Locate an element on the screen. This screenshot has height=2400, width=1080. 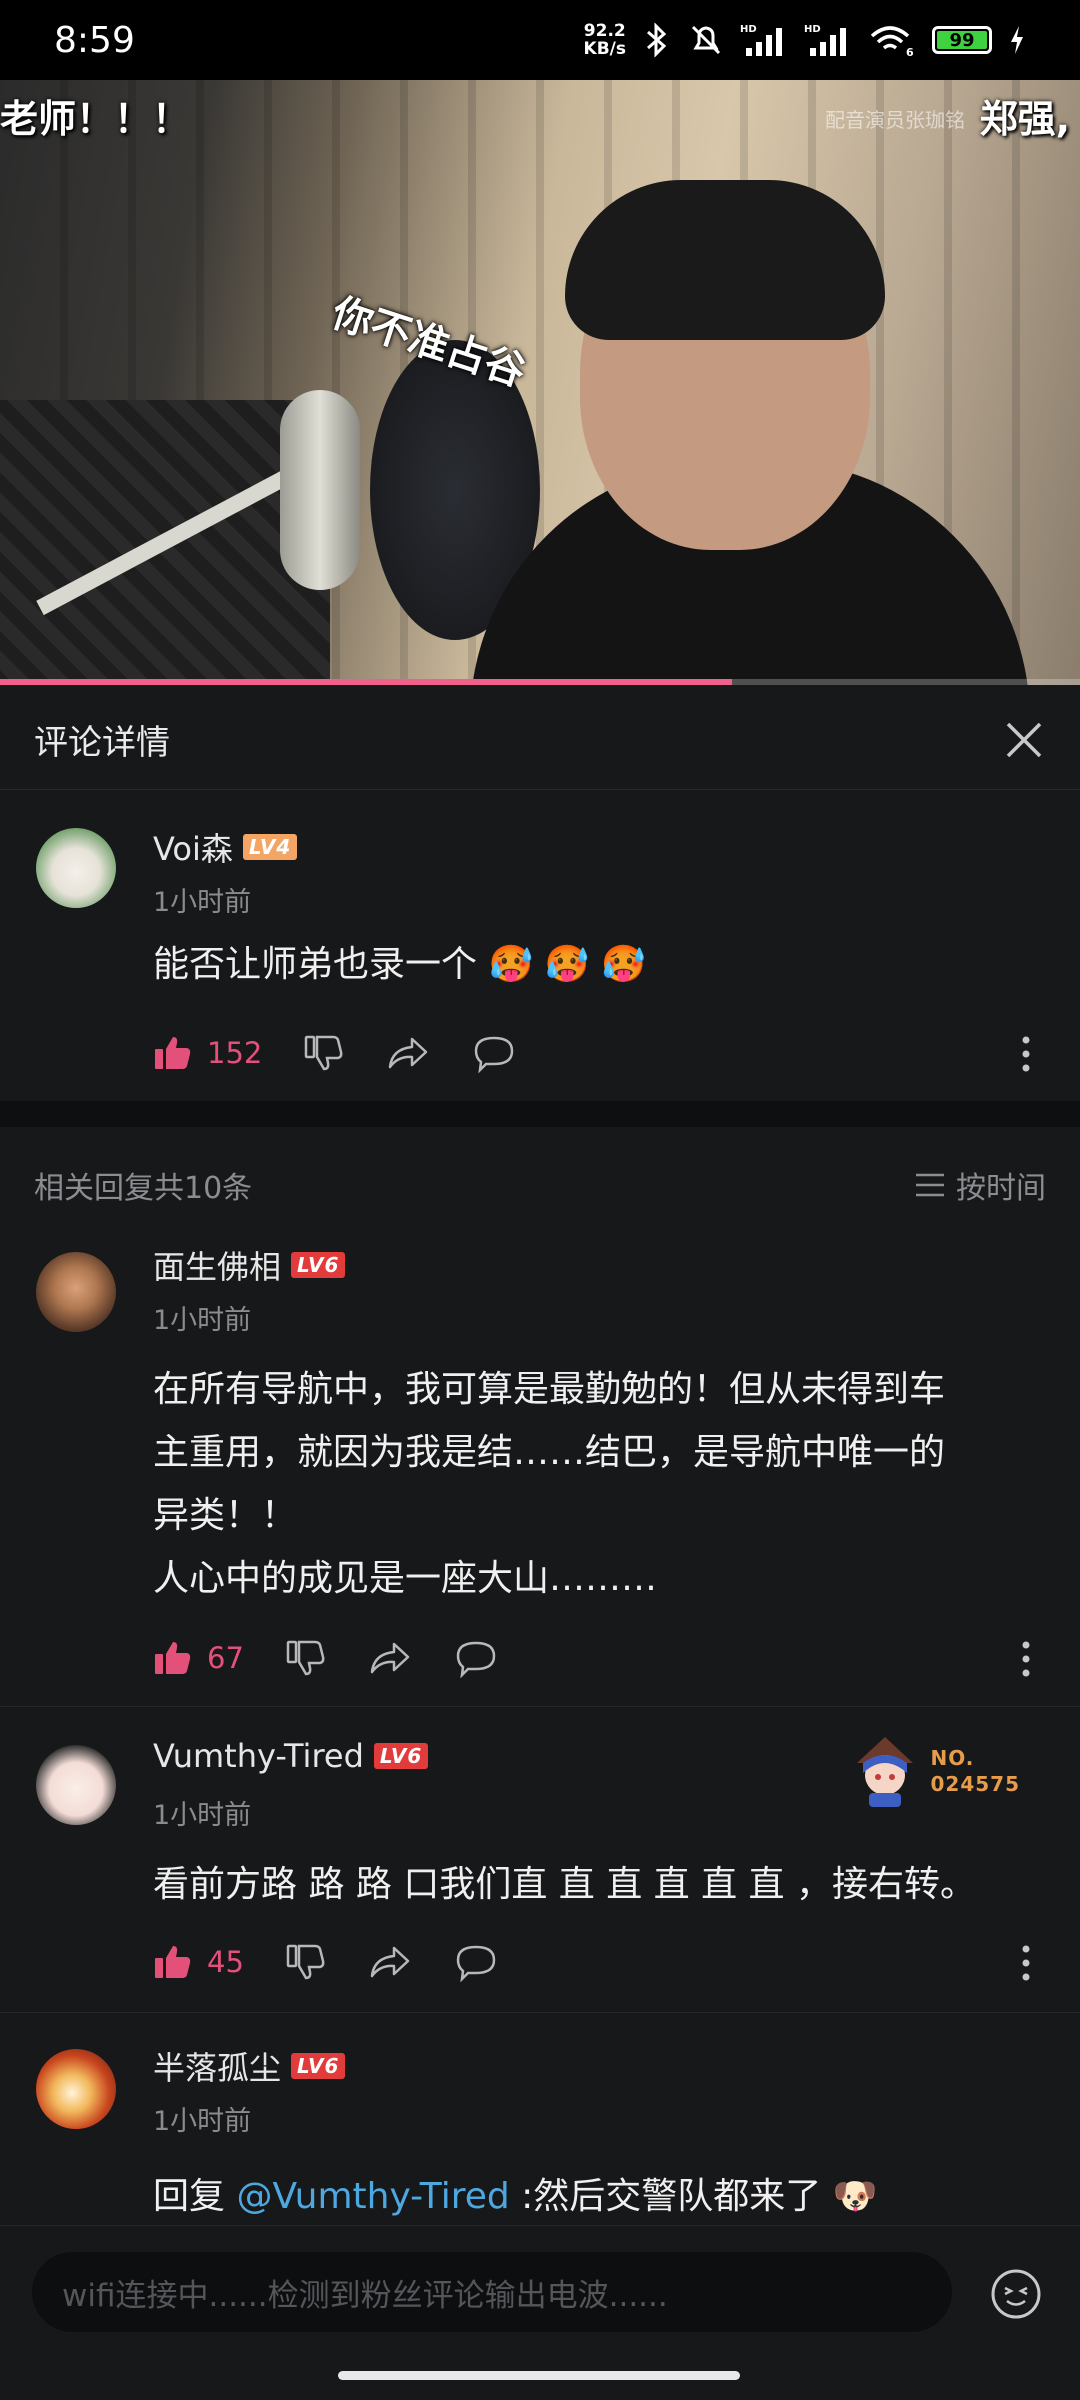
comment-text: 回复 @Vumthy-Tired :然后交警队都来了 🐶 is located at coordinates (598, 2196).